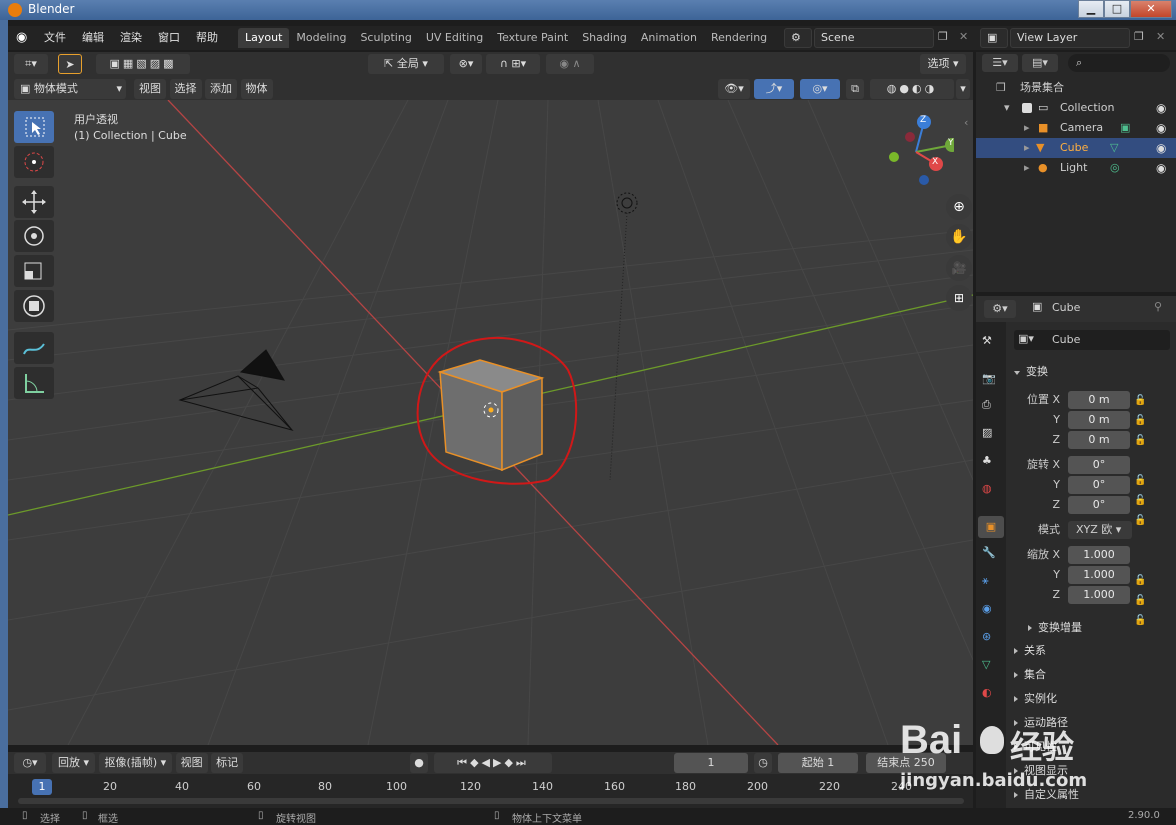  I want to click on tab-sculpting: Sculpting, so click(385, 38).